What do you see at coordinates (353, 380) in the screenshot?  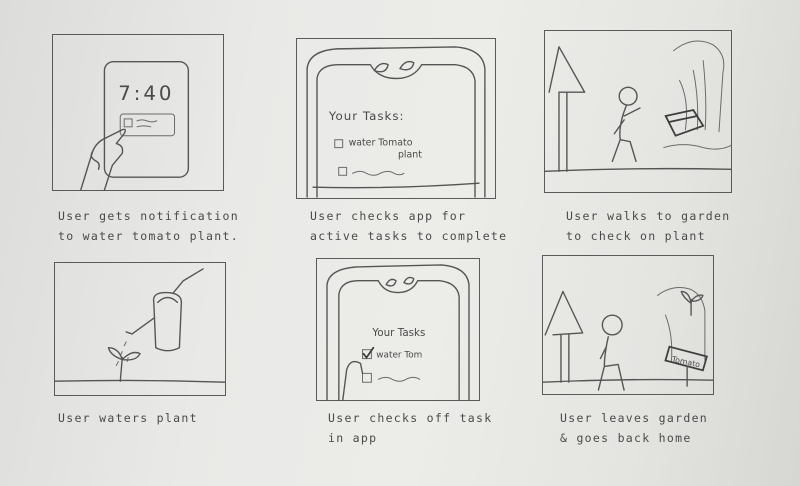 I see `finger-tap-sketch` at bounding box center [353, 380].